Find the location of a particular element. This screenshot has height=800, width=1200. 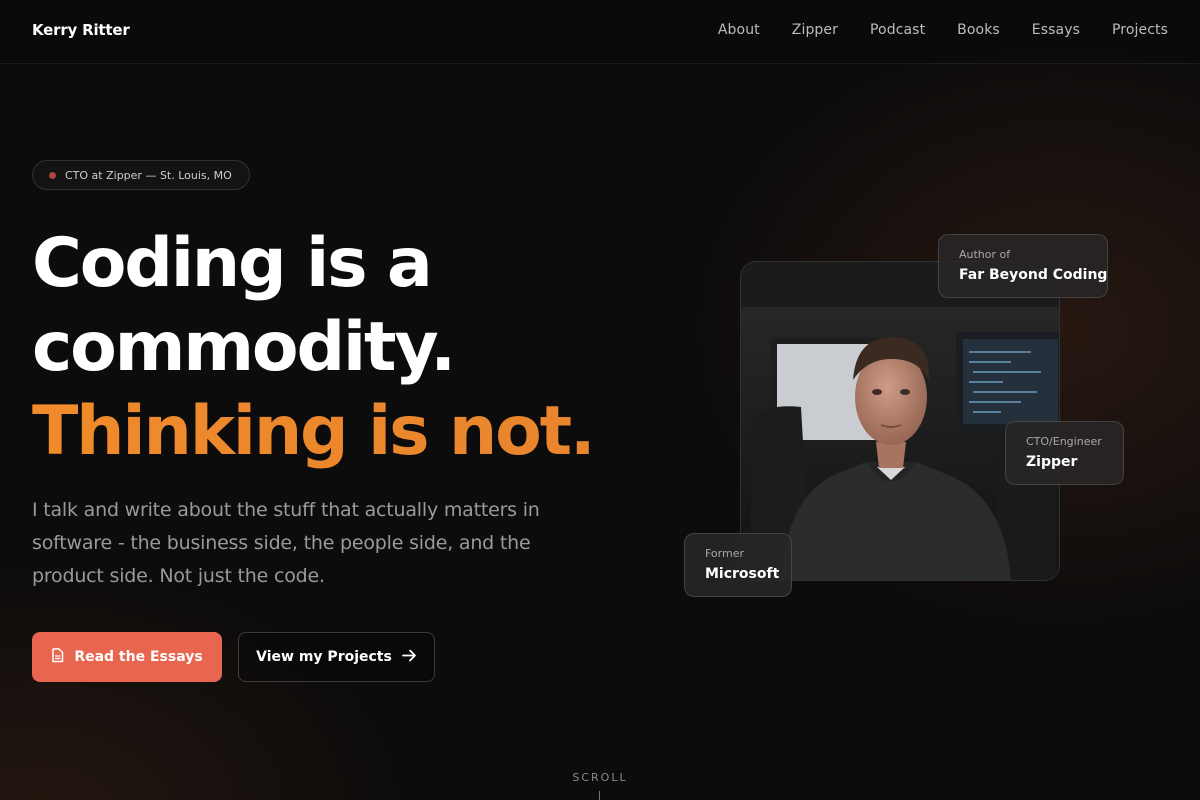

arrow-right-icon is located at coordinates (409, 657).